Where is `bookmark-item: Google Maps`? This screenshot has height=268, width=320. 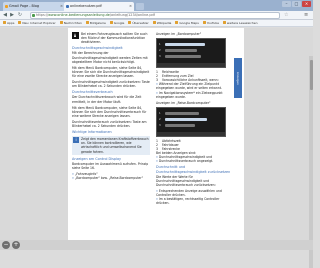
bookmark-item: Google Maps is located at coordinates (187, 23).